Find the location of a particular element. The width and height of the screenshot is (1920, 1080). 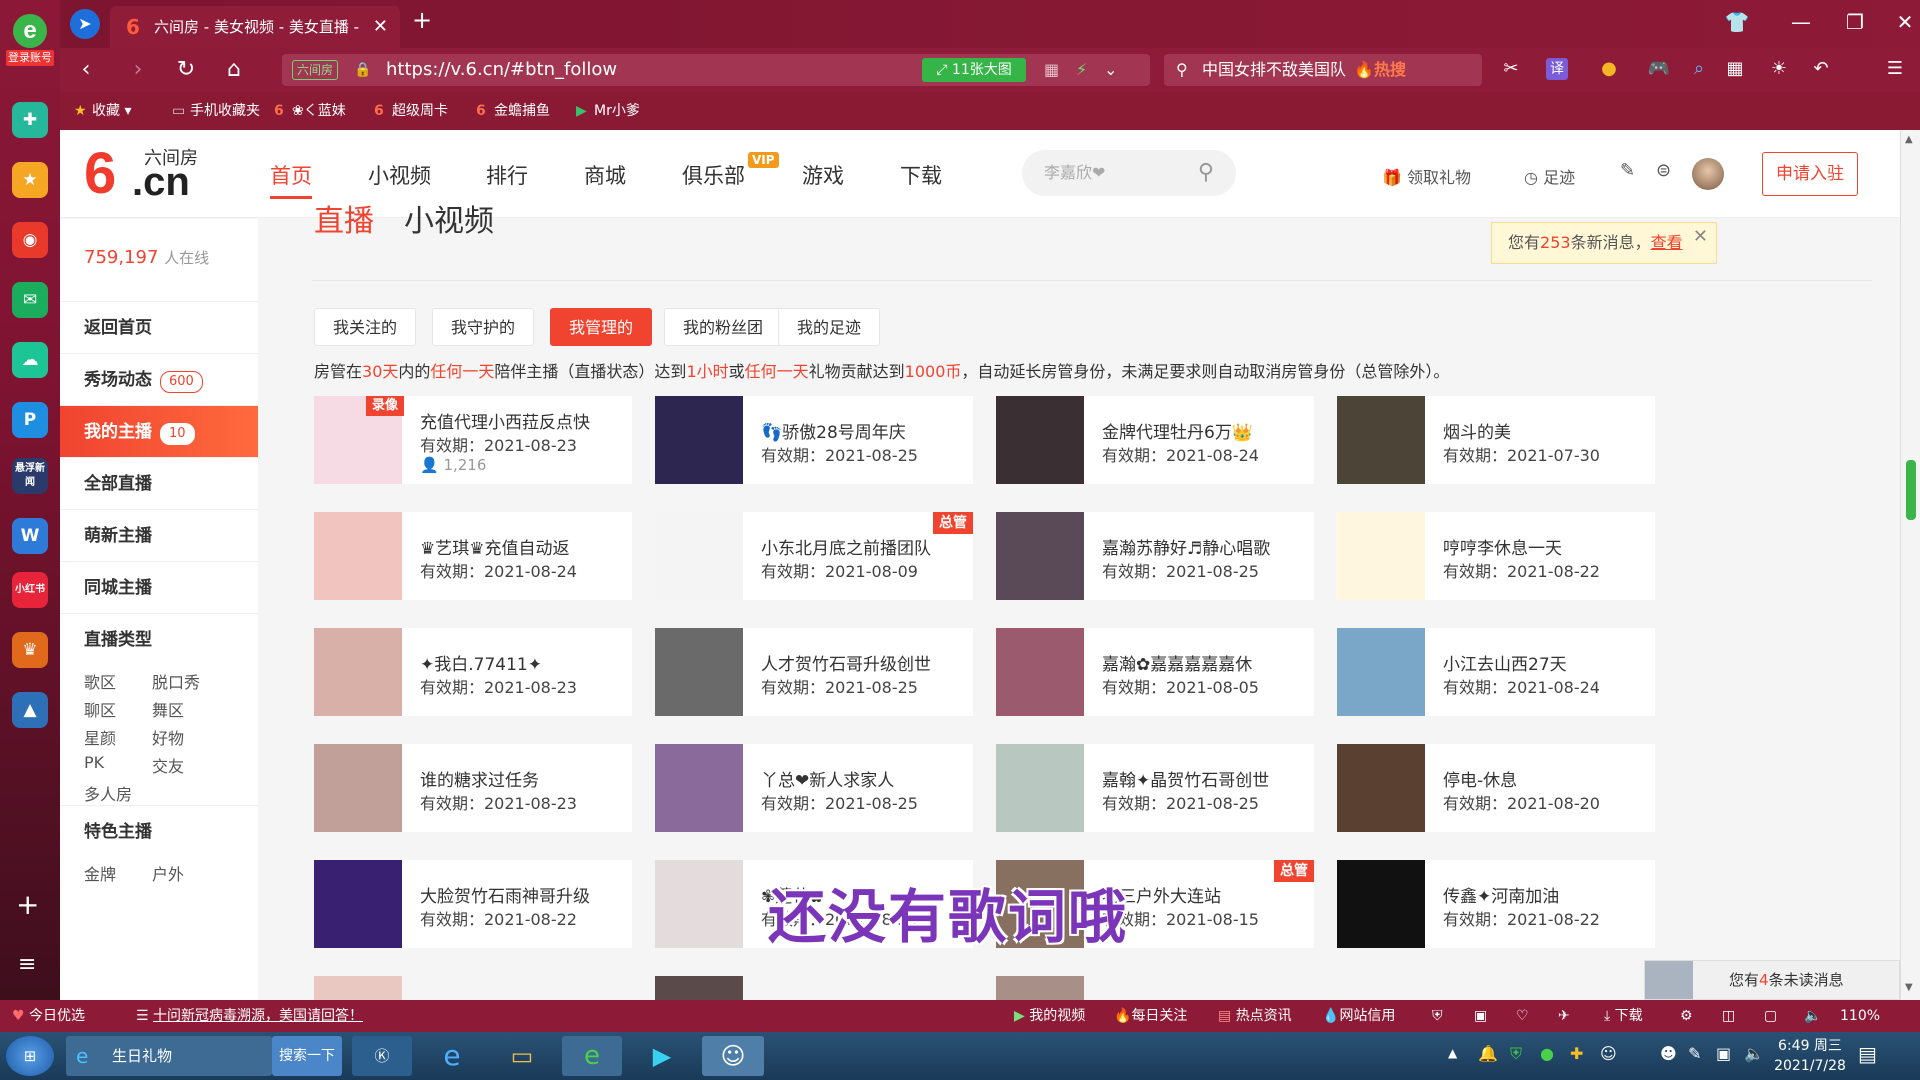

host-card: 人才贺竹石哥升级创世 有效期：2021-08-25 is located at coordinates (814, 672).